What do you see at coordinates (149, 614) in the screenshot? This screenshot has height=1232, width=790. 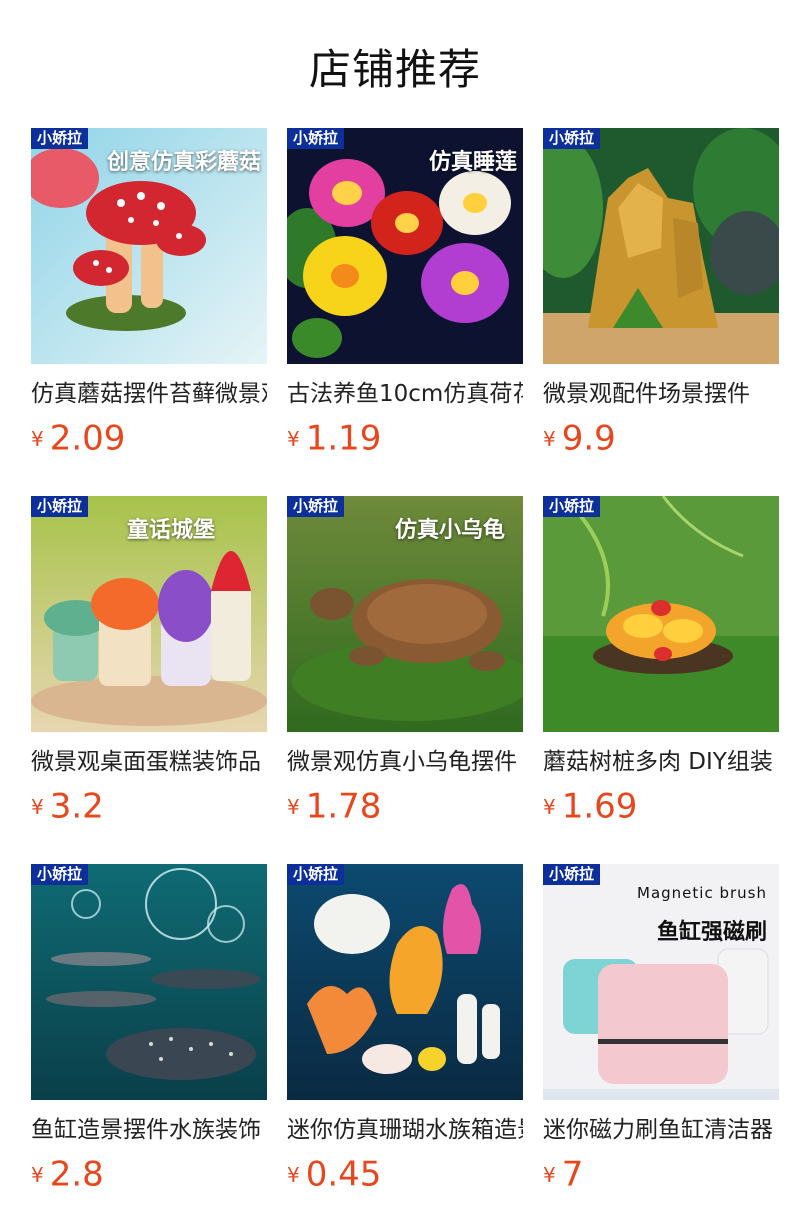 I see `castle-image: 小娇拉 童话城堡` at bounding box center [149, 614].